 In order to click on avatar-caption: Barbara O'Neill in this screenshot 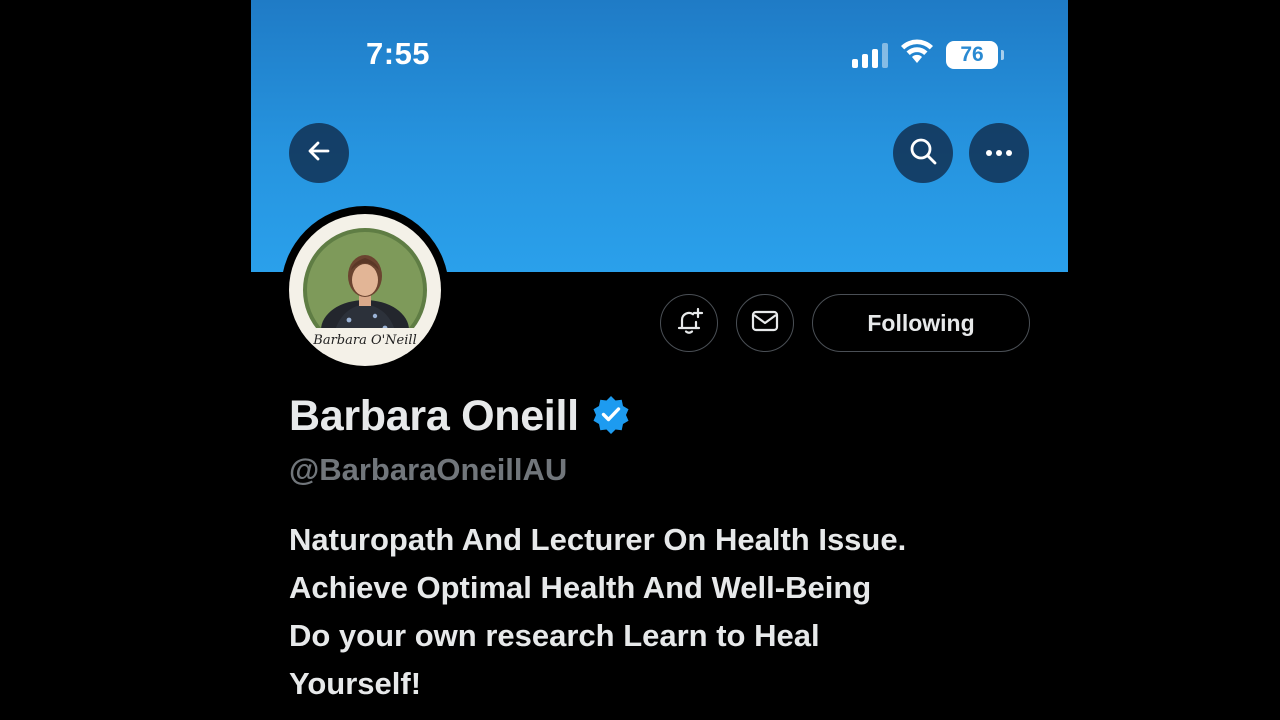, I will do `click(365, 341)`.